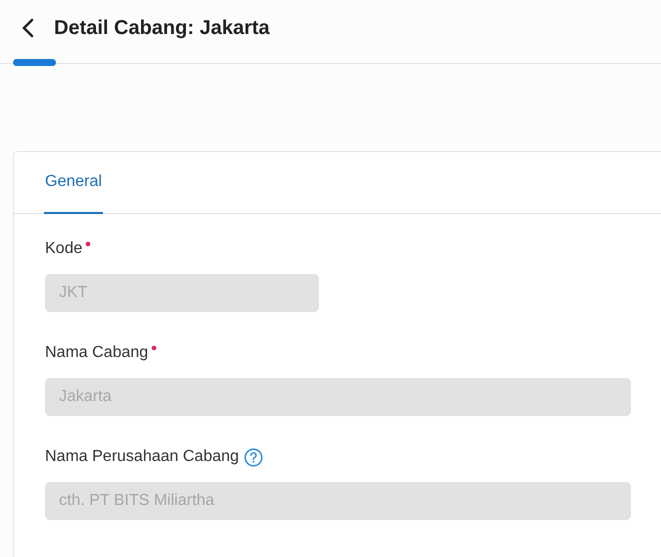  I want to click on tab: General, so click(73, 183).